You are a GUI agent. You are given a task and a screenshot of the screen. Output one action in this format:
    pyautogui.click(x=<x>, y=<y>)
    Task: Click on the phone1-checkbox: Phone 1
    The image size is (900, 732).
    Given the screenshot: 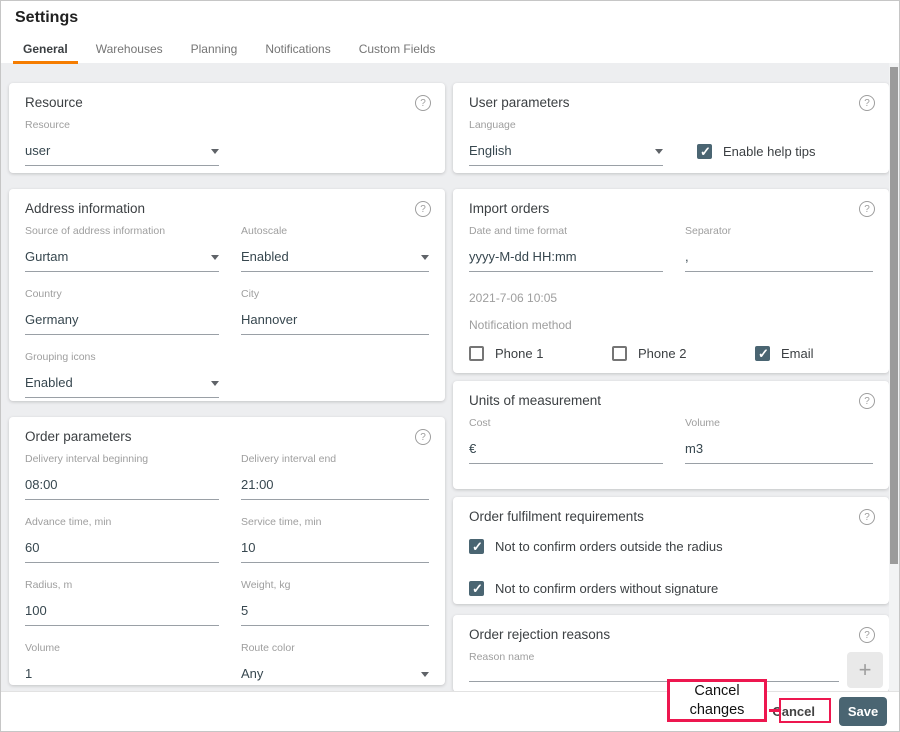 What is the action you would take?
    pyautogui.click(x=540, y=353)
    